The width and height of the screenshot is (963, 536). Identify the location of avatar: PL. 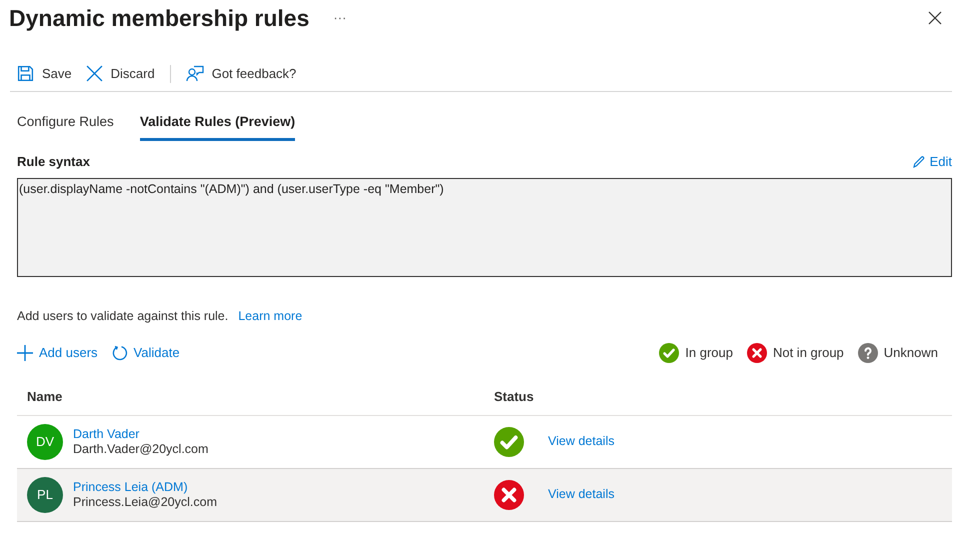
(45, 494).